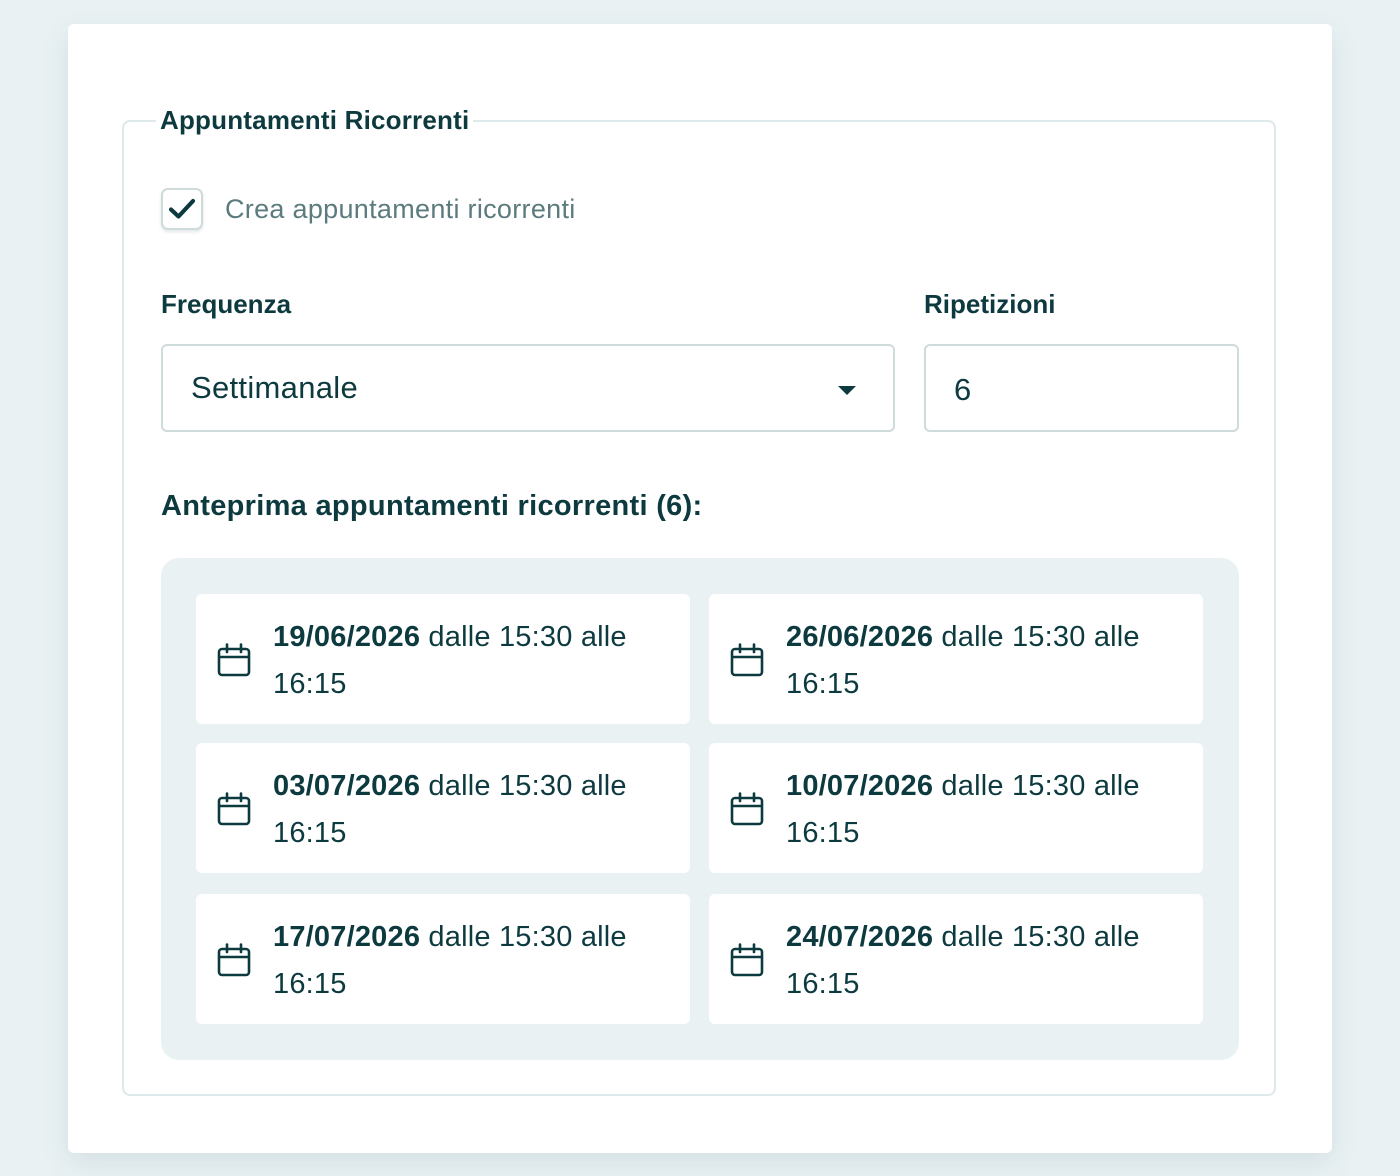 This screenshot has height=1176, width=1400. I want to click on repetitions-input-value: 6, so click(963, 389).